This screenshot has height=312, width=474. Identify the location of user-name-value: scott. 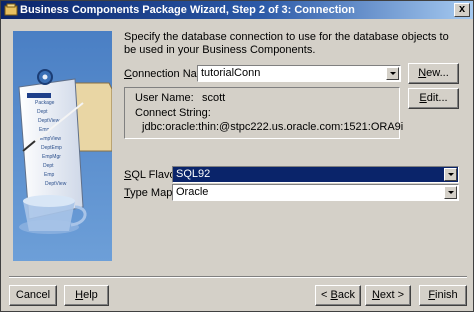
(214, 98).